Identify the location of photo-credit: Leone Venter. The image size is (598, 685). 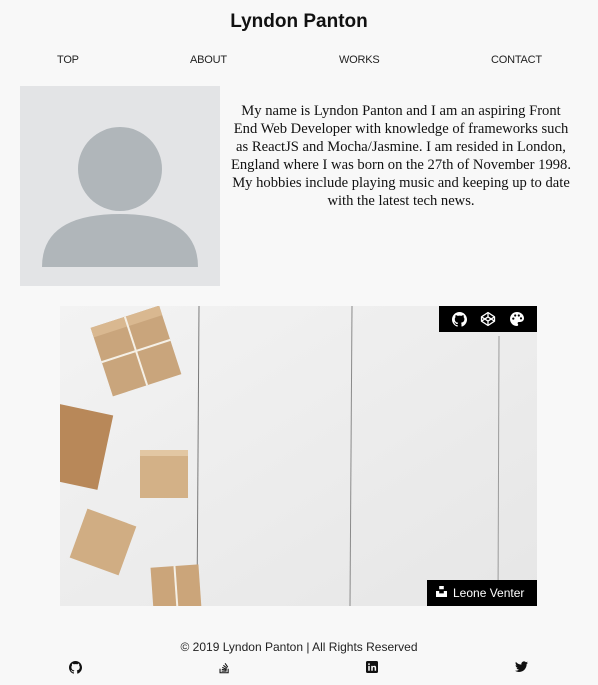
(482, 593).